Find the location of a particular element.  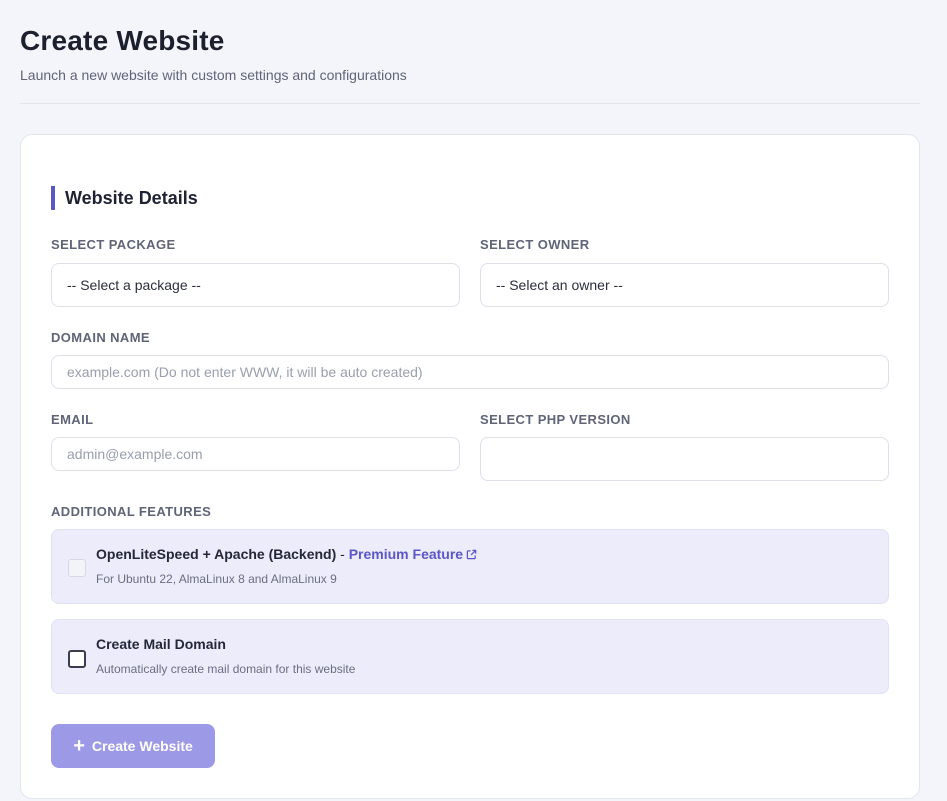

premium-feature-link: Premium Feature is located at coordinates (413, 554).